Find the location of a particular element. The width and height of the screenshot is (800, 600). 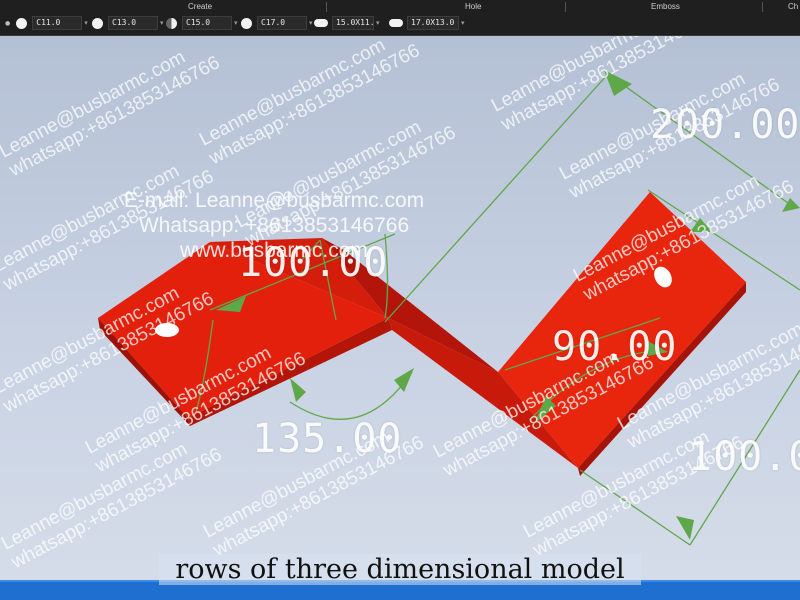

hole-tool-c13: C13.0 ▾ is located at coordinates (128, 23).